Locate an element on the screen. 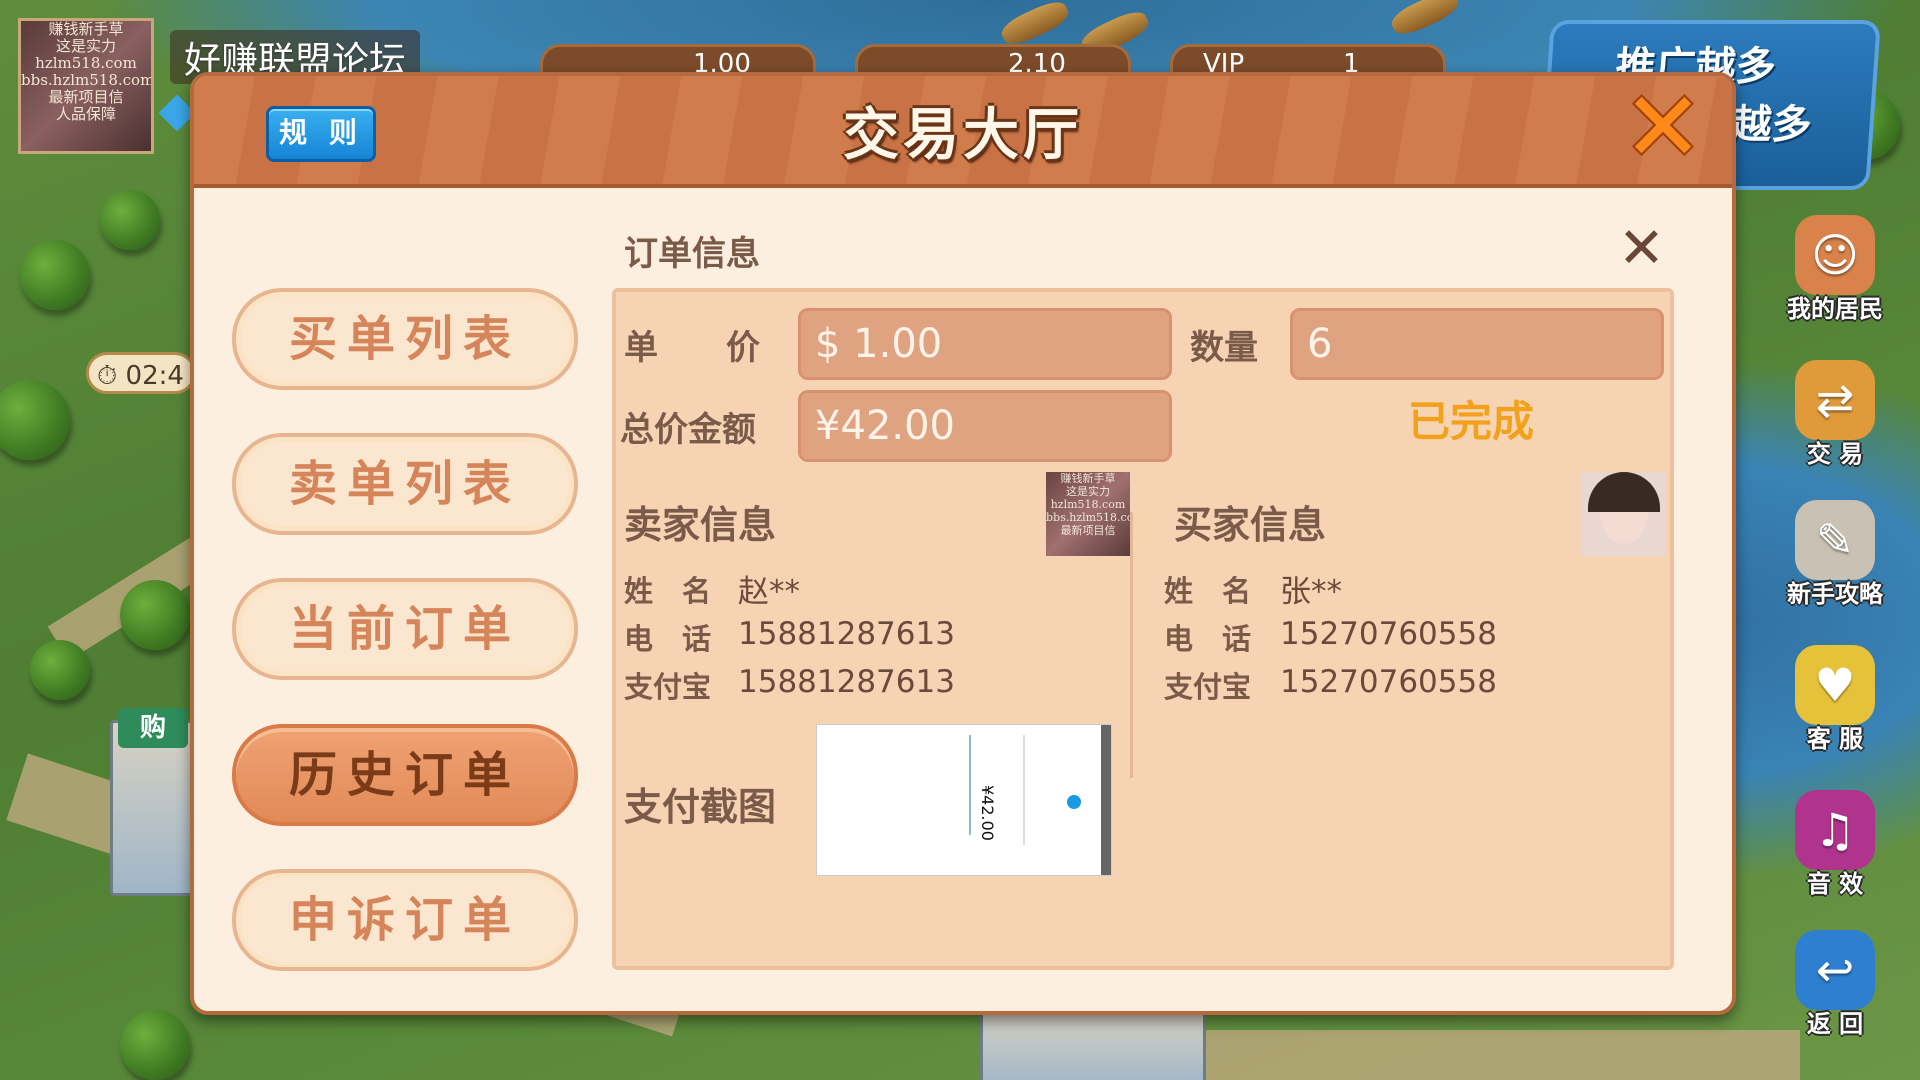 The width and height of the screenshot is (1920, 1080). seller-alipay-key: 支付宝 is located at coordinates (668, 687).